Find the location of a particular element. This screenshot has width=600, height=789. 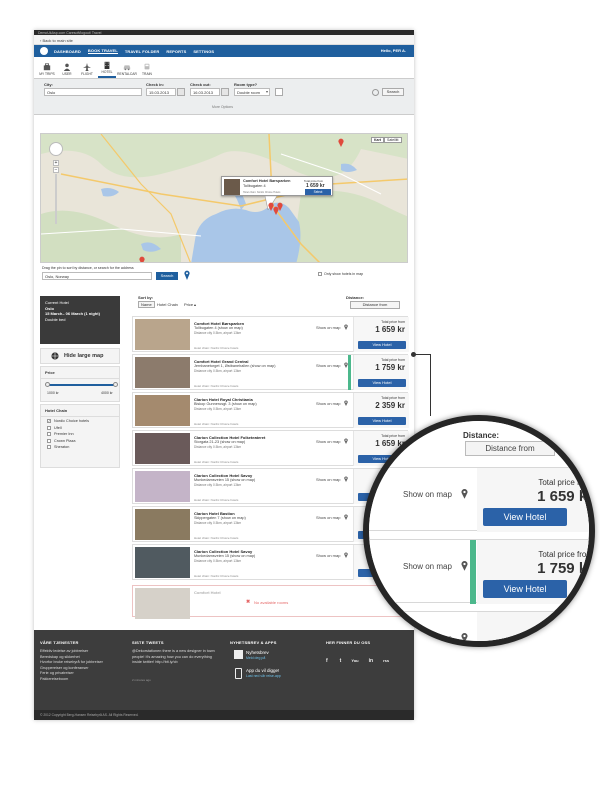

subnav-rentalcar: RENTALCAR is located at coordinates (127, 68).